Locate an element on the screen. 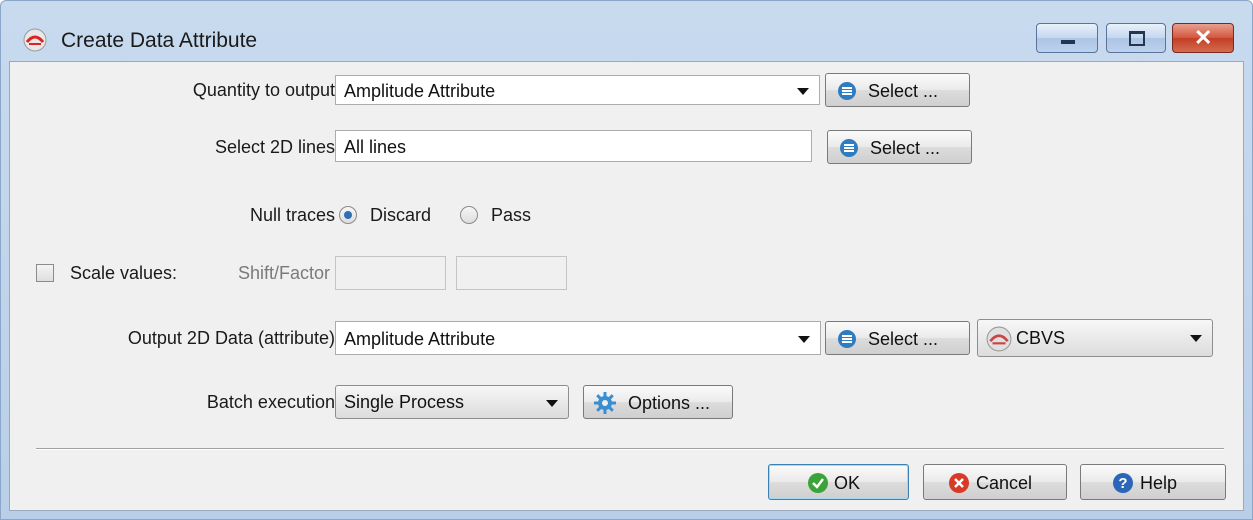 This screenshot has height=520, width=1253. radio-selected-dot is located at coordinates (348, 215).